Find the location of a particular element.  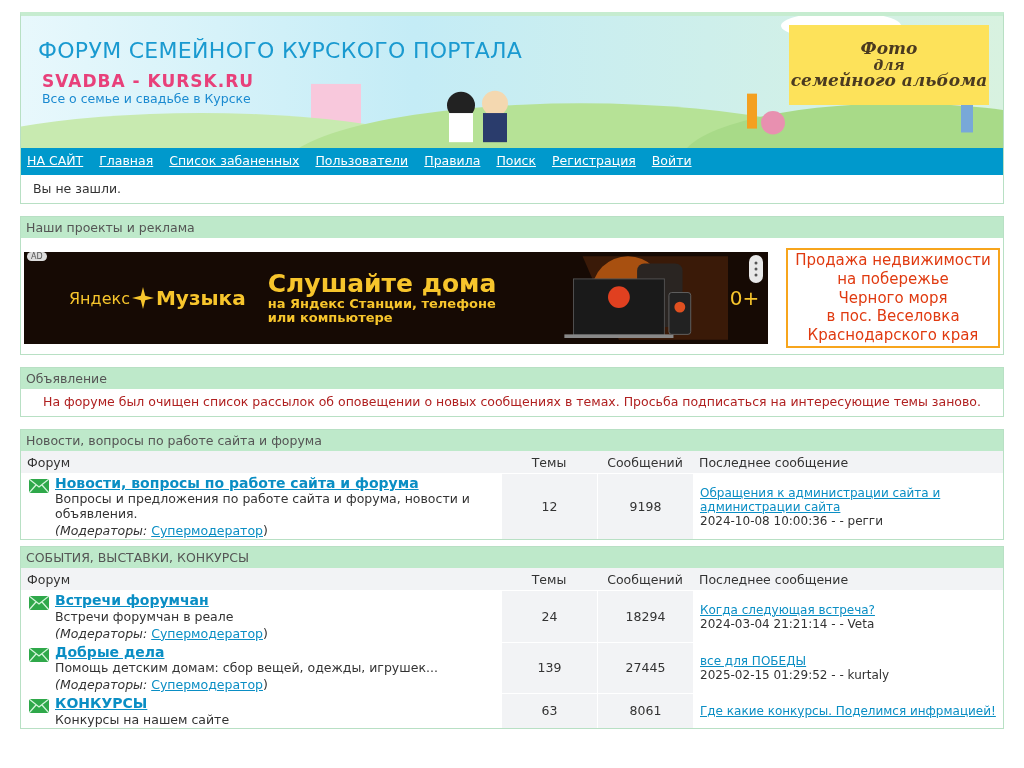

more-icon is located at coordinates (756, 269).